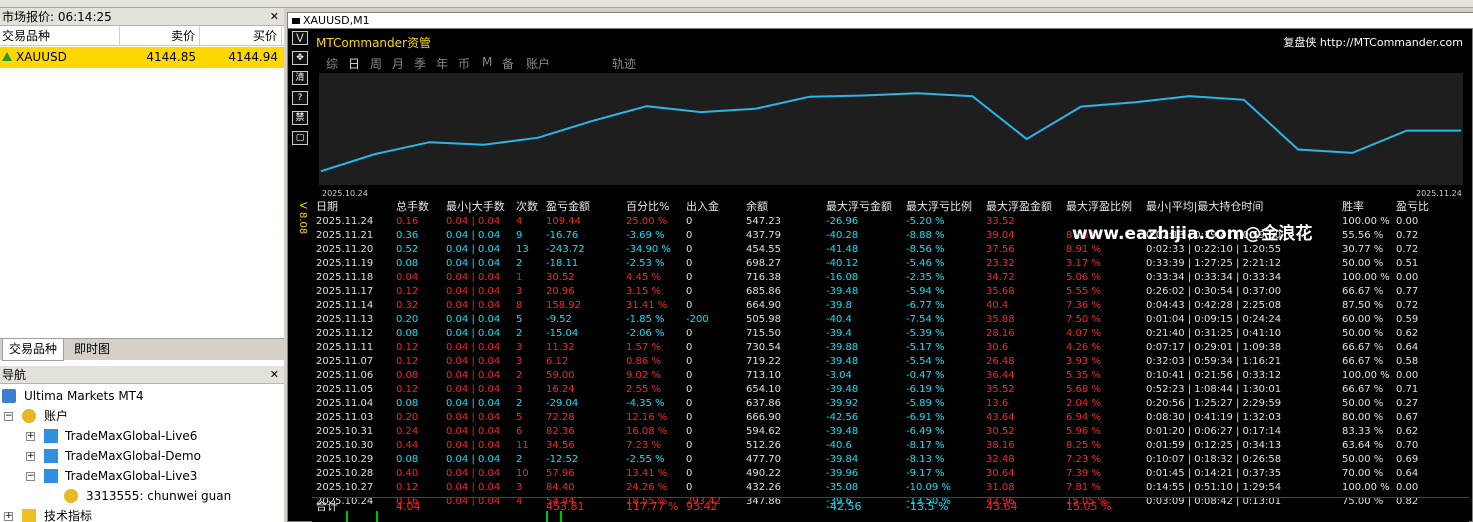  What do you see at coordinates (92, 350) in the screenshot?
I see `tab-tick-chart: 即时图` at bounding box center [92, 350].